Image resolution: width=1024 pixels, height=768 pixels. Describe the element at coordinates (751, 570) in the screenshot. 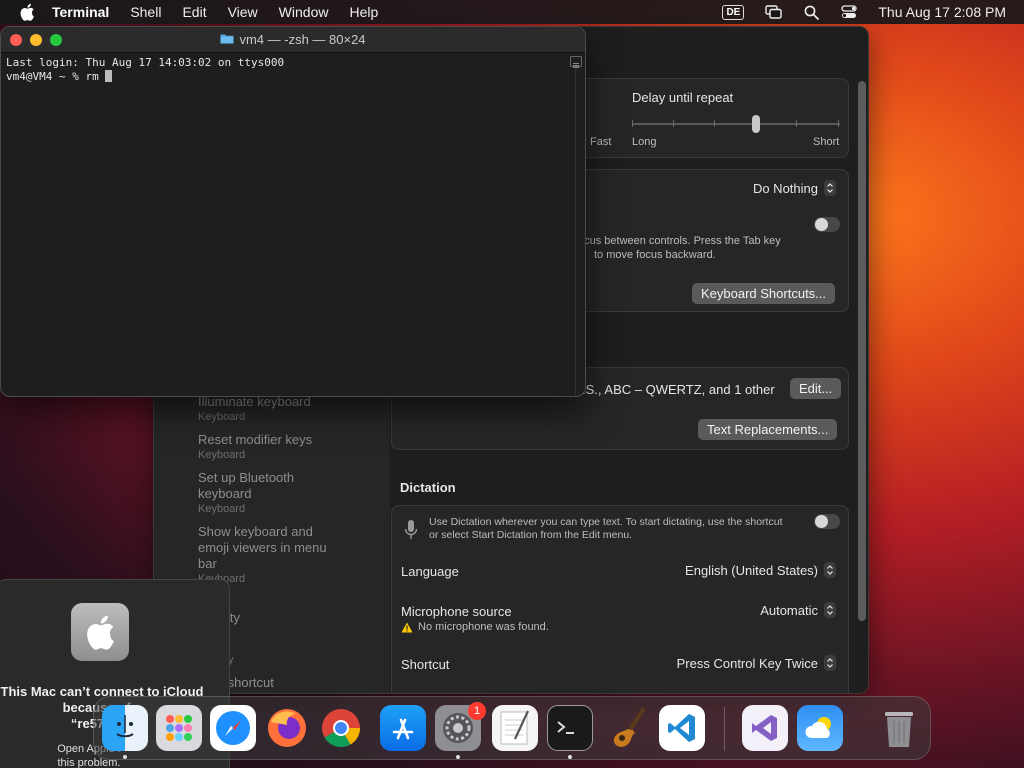

I see `language-value: English (United States)` at that location.